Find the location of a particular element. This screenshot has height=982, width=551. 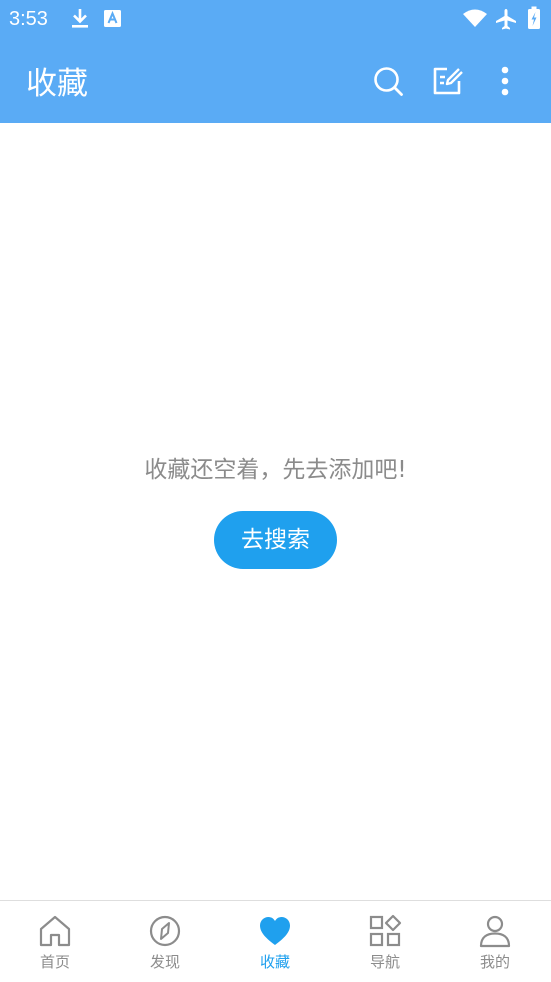

airplane-icon is located at coordinates (506, 21).